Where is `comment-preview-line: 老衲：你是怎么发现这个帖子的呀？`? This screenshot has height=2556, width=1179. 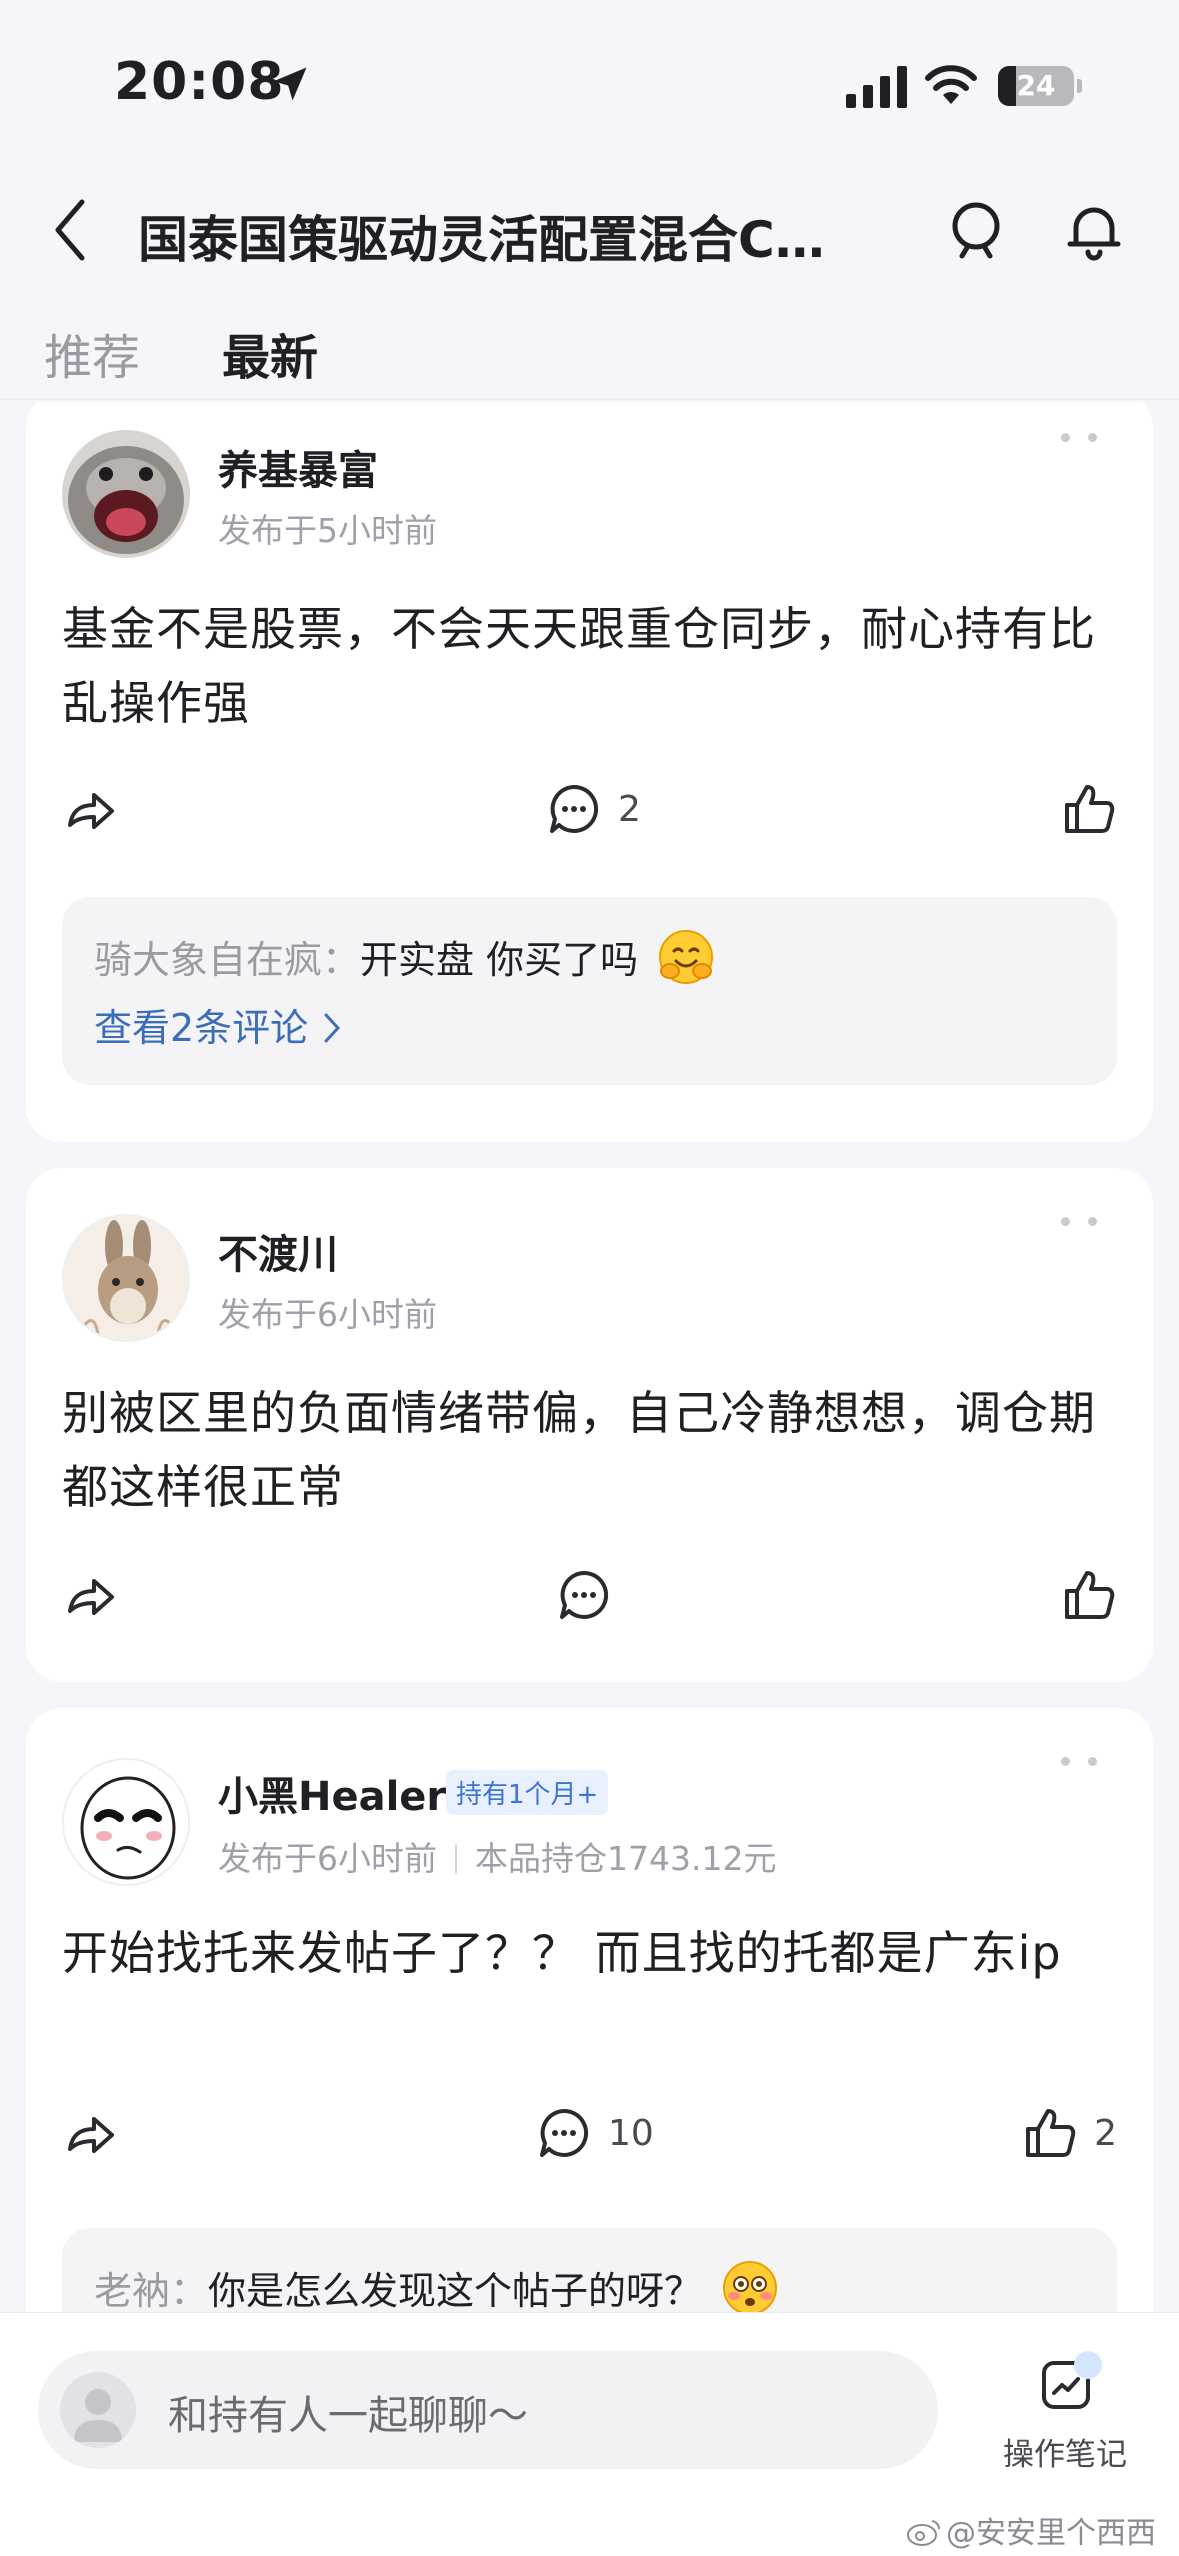
comment-preview-line: 老衲：你是怎么发现这个帖子的呀？ is located at coordinates (437, 2285).